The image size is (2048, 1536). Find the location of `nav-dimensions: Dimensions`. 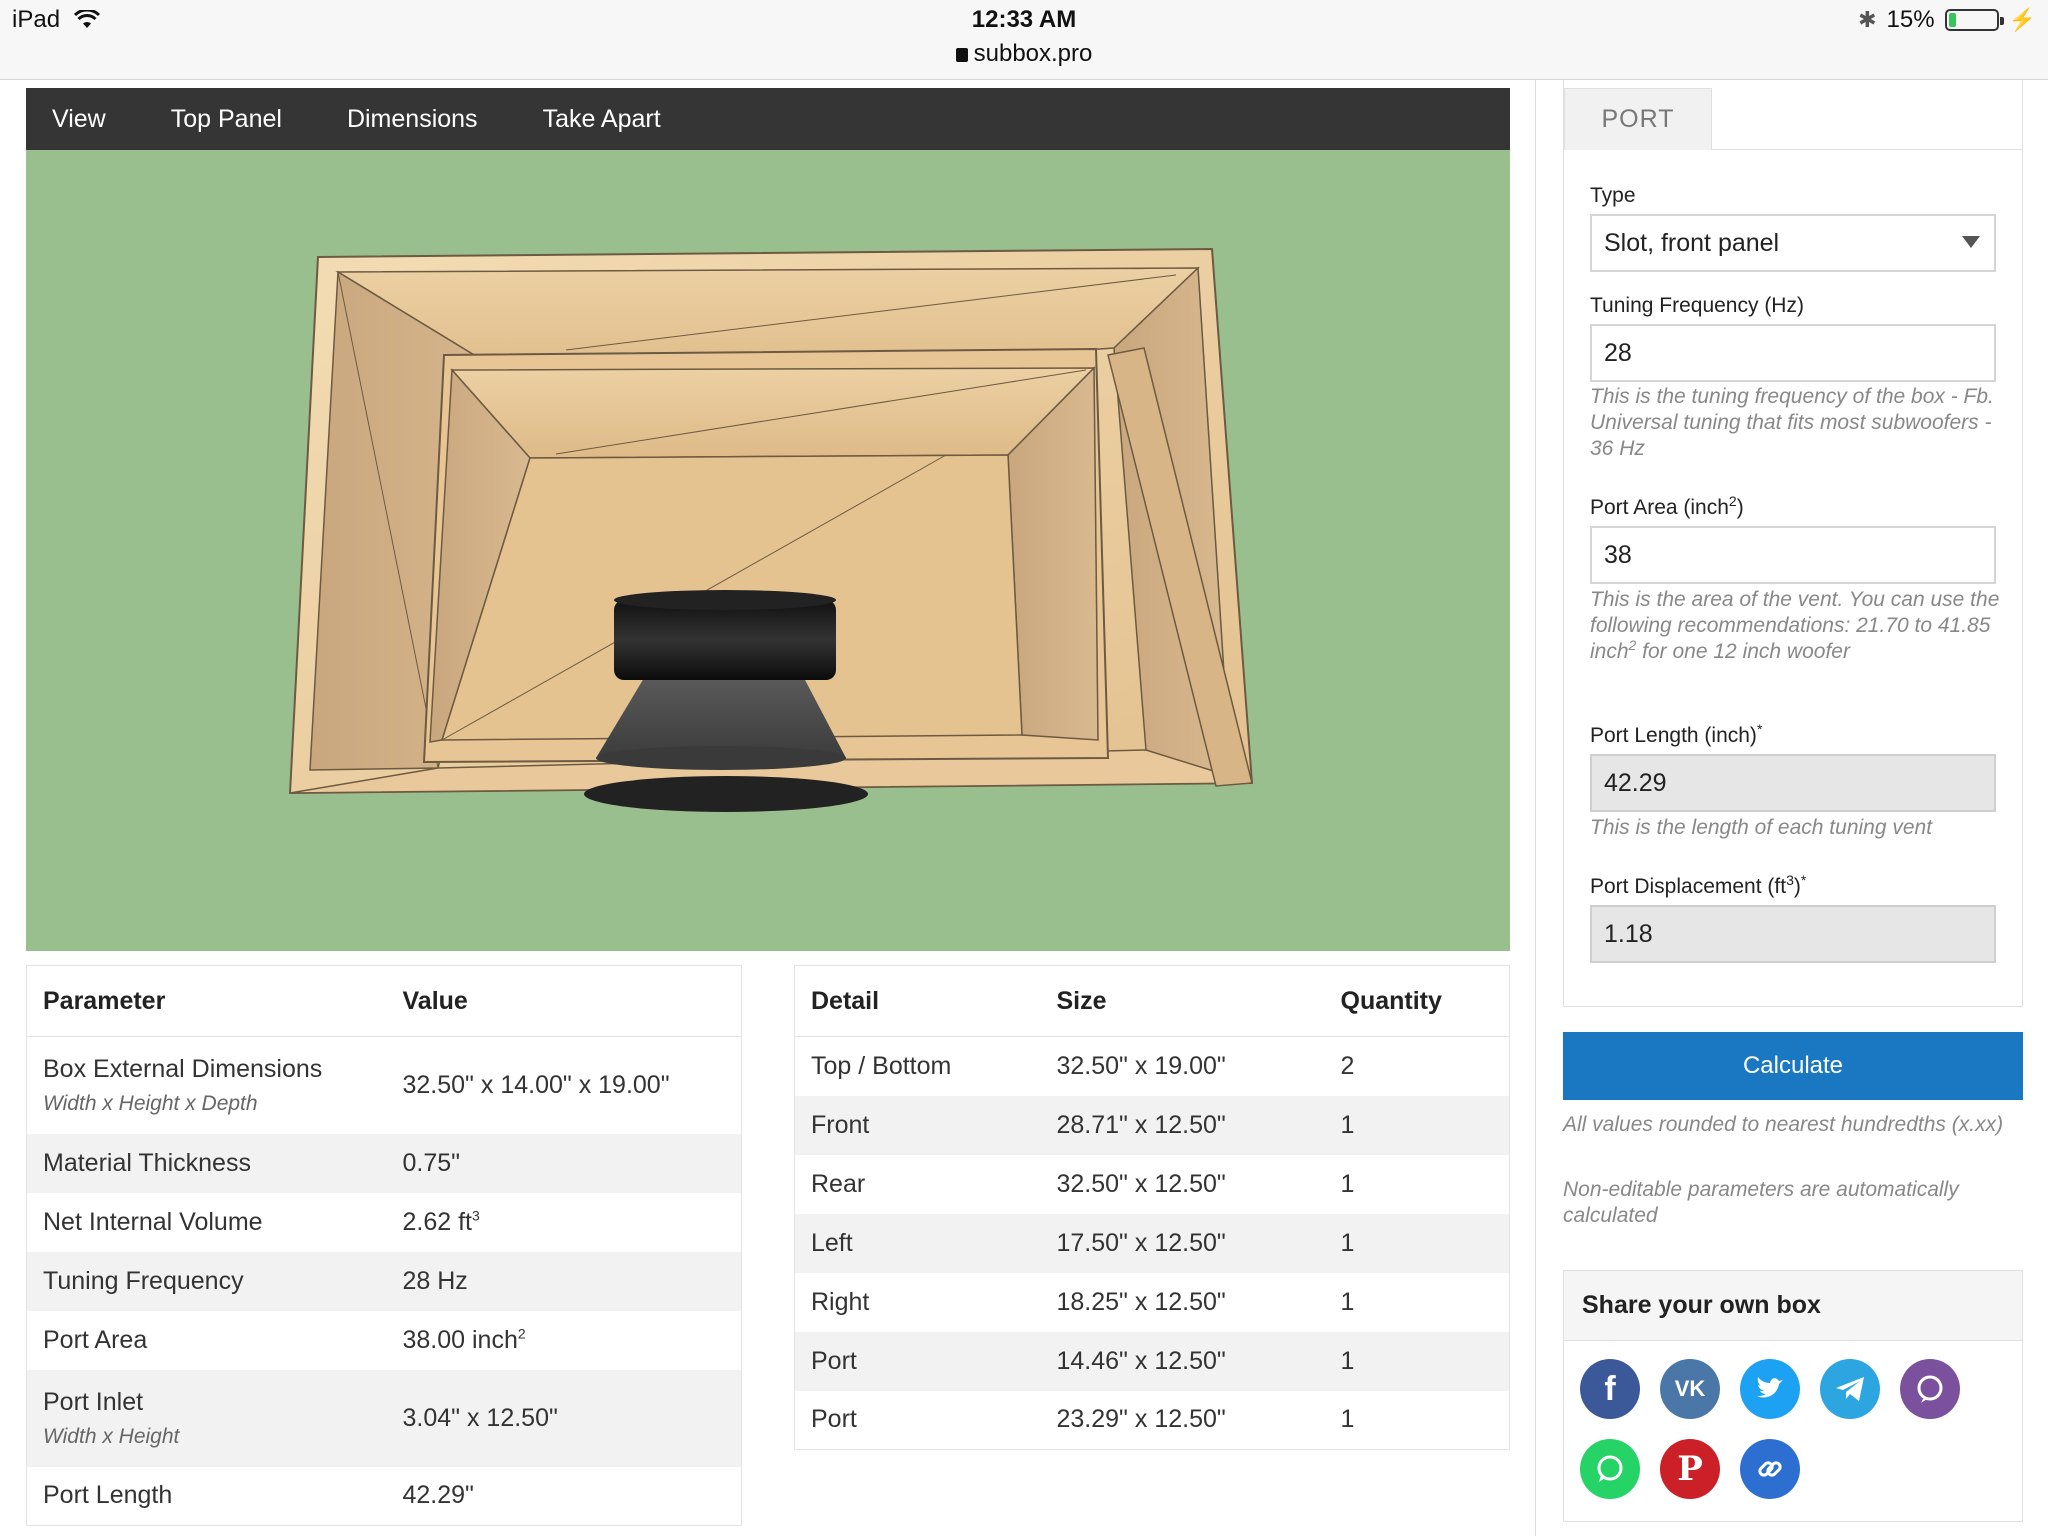

nav-dimensions: Dimensions is located at coordinates (412, 119).